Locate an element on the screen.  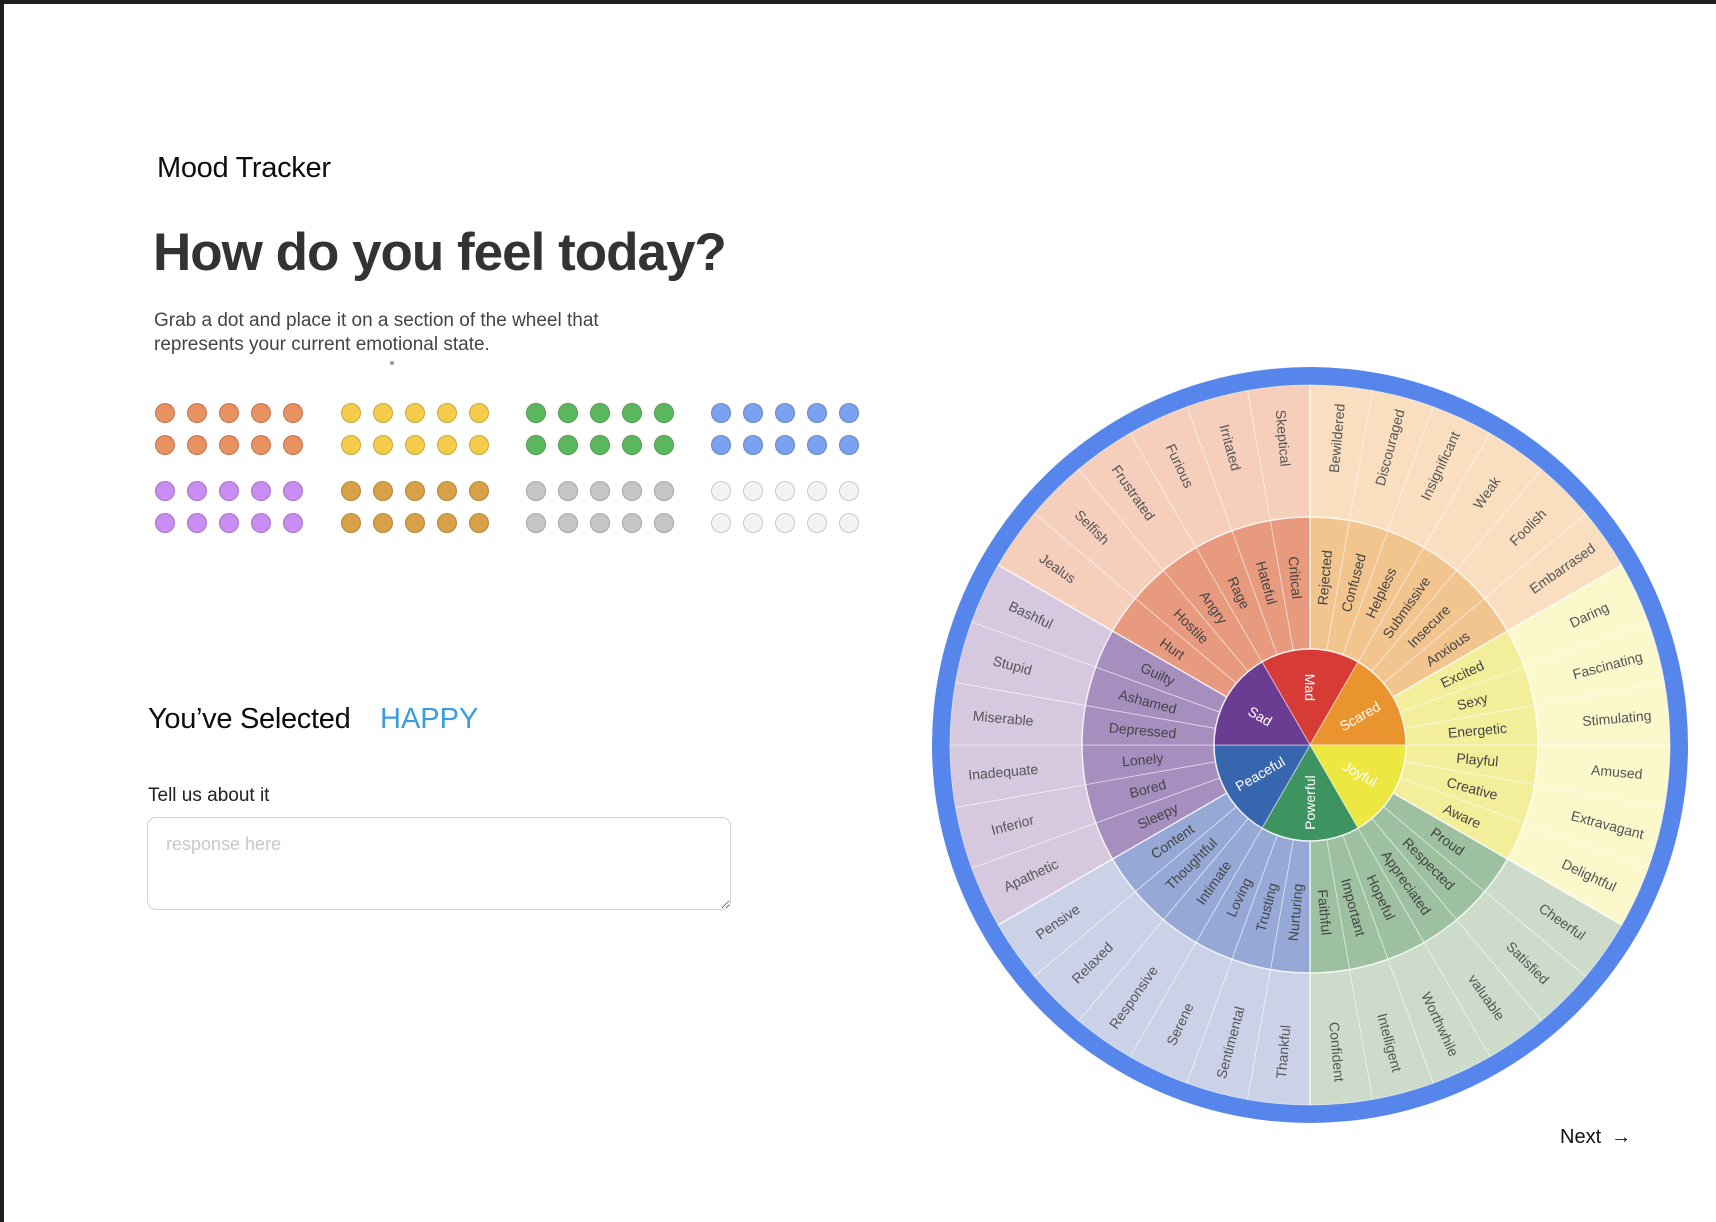
arrow-right-icon: → is located at coordinates (1621, 1137).